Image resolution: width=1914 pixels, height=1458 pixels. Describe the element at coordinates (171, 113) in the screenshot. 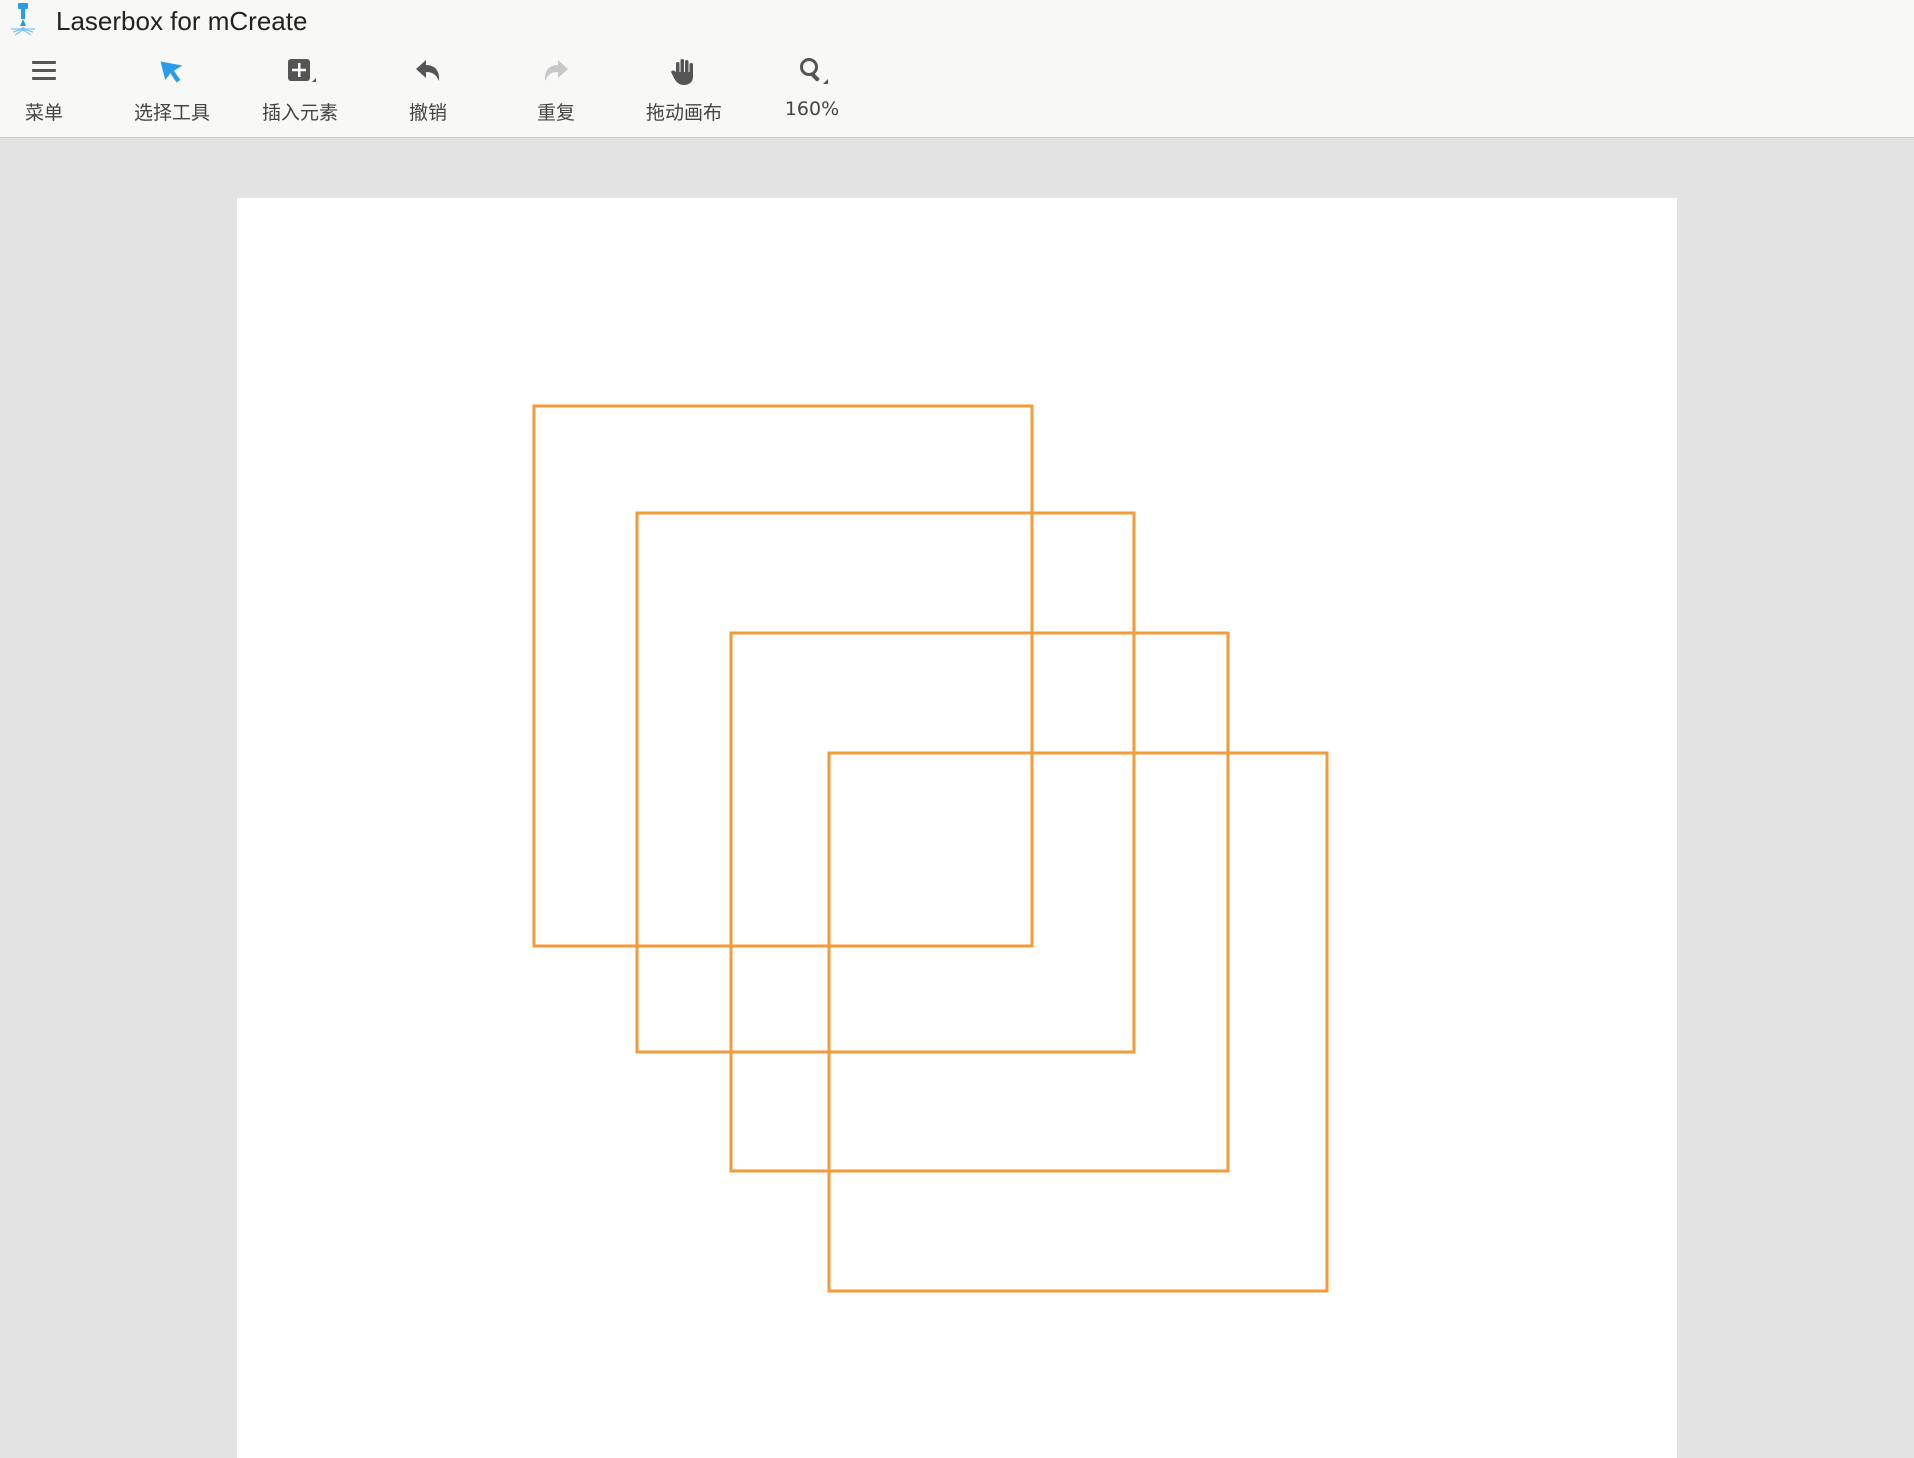

I see `select-tool-label: 选择工具` at that location.